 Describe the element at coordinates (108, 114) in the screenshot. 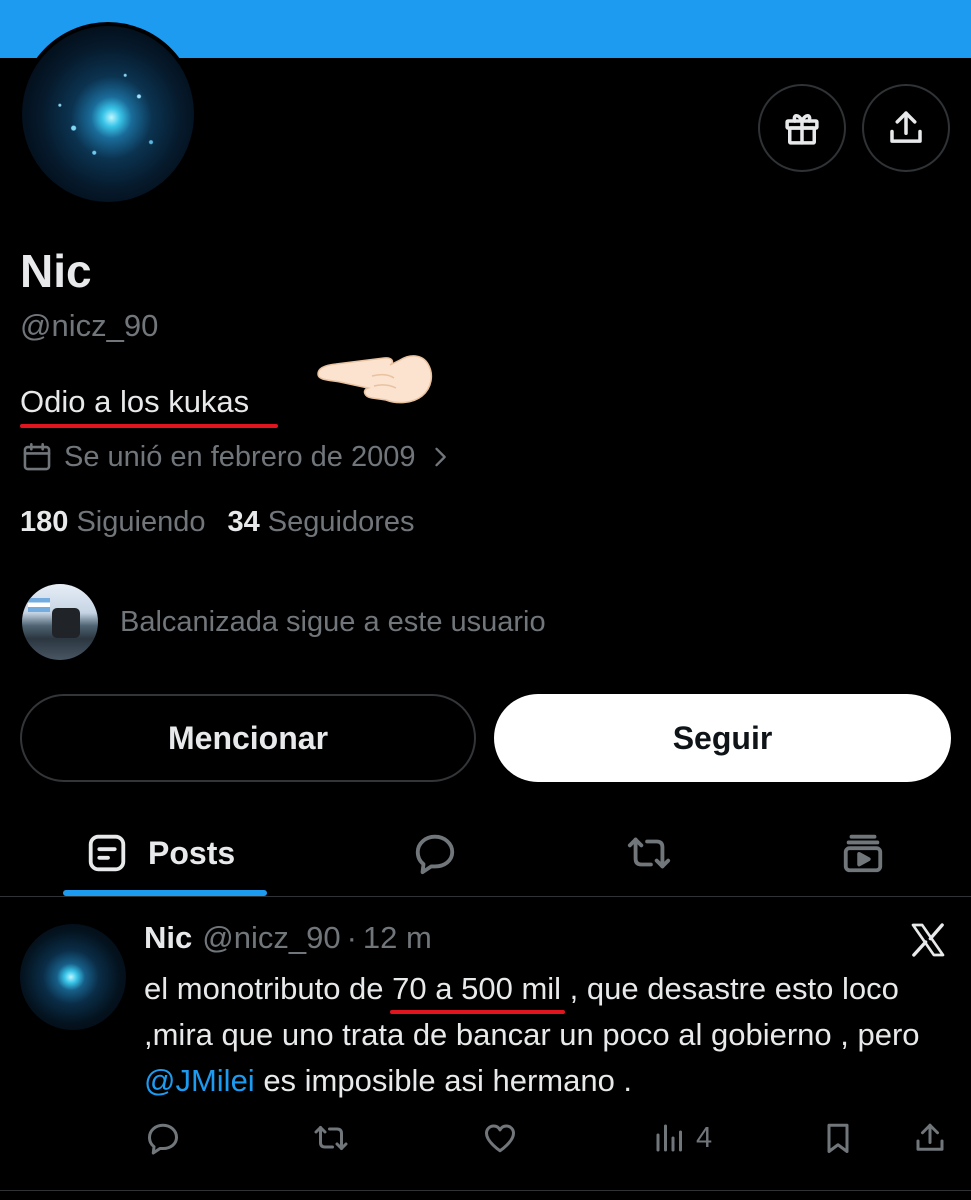

I see `profile-avatar` at that location.